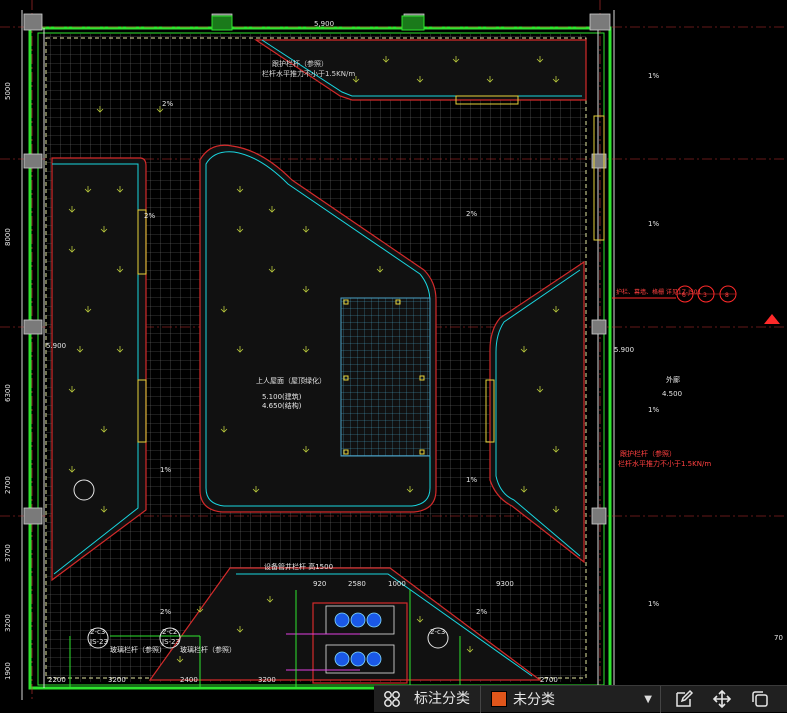  Describe the element at coordinates (167, 104) in the screenshot. I see `slope-label-8: 2%` at that location.